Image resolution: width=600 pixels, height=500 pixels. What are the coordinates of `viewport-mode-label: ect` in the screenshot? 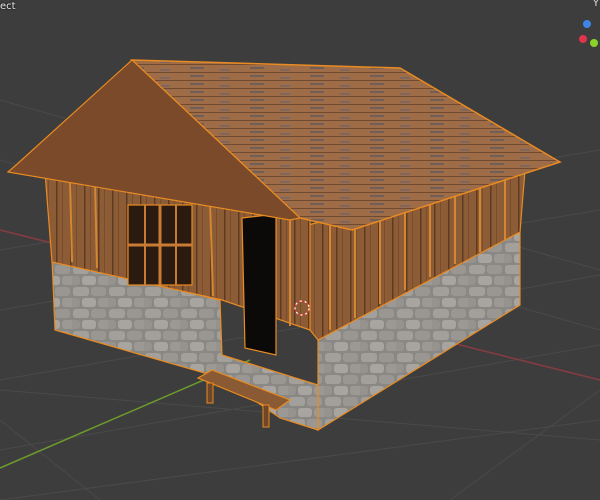 It's located at (8, 6).